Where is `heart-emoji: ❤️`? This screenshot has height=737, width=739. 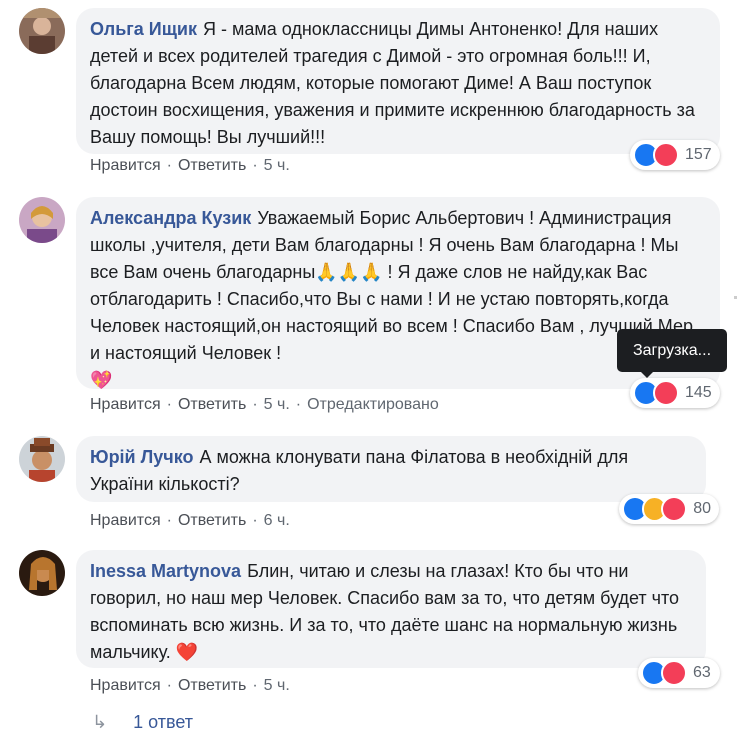
heart-emoji: ❤️ is located at coordinates (187, 652).